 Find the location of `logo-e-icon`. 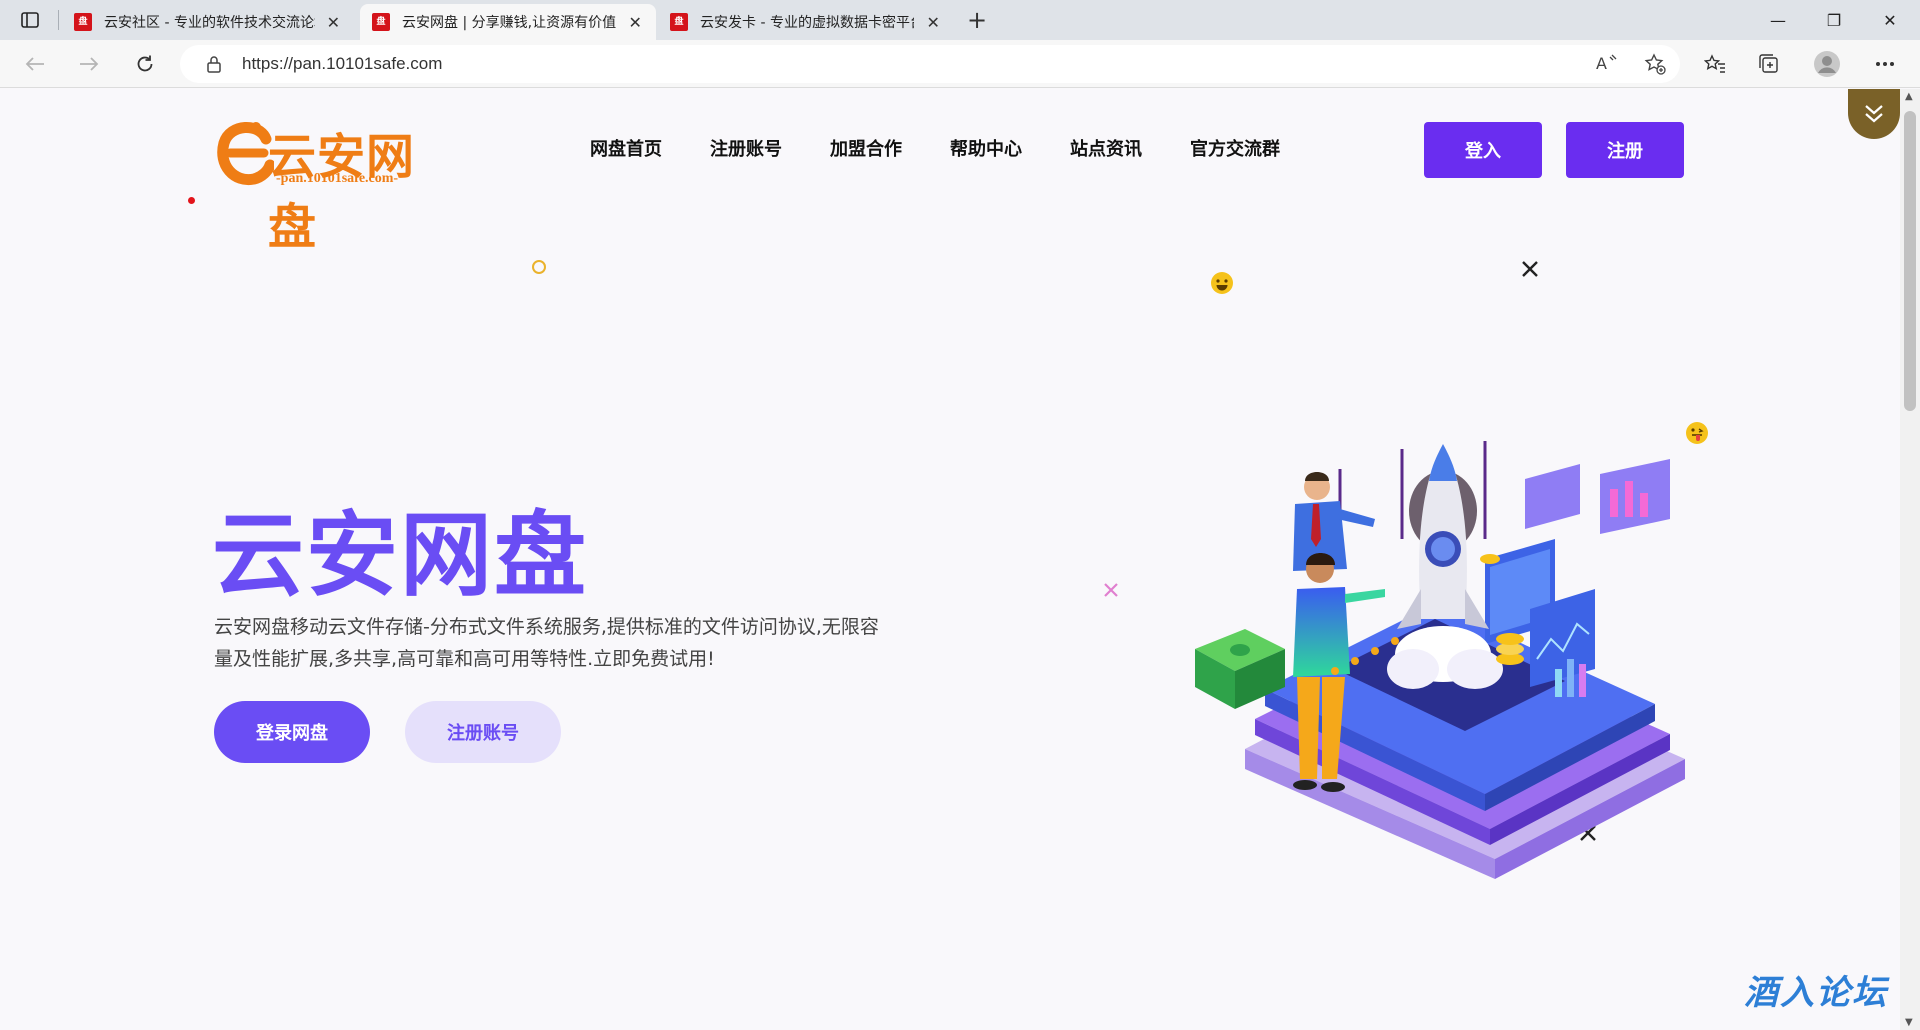

logo-e-icon is located at coordinates (245, 154).